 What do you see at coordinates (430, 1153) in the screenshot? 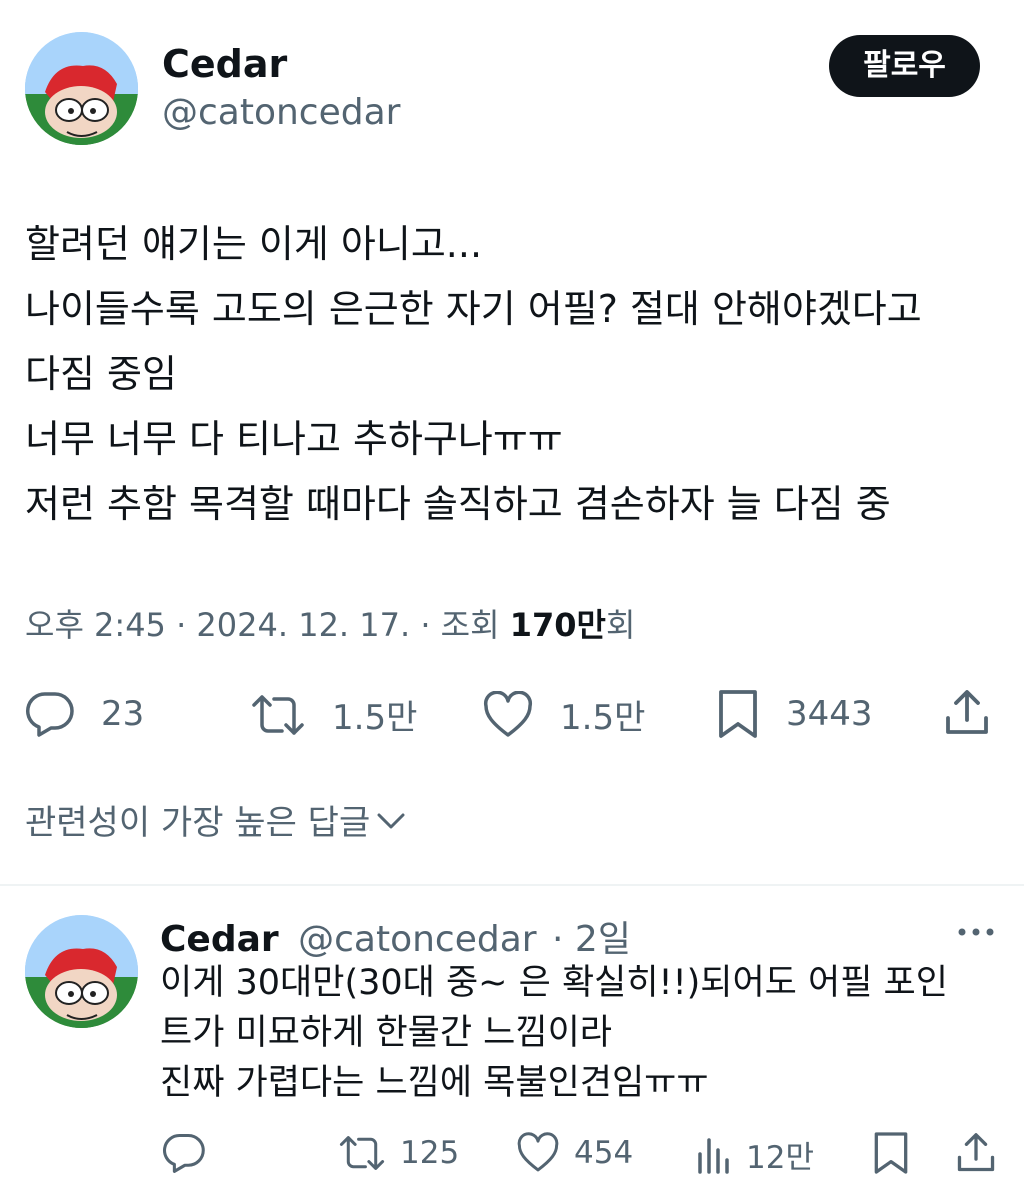
I see `reply-retweet-count: 125` at bounding box center [430, 1153].